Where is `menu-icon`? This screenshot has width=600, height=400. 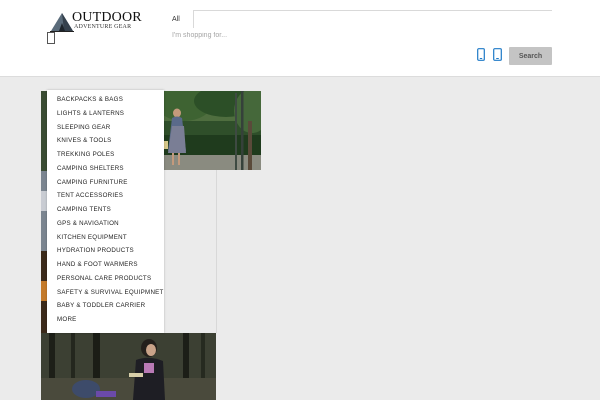
menu-icon is located at coordinates (51, 38).